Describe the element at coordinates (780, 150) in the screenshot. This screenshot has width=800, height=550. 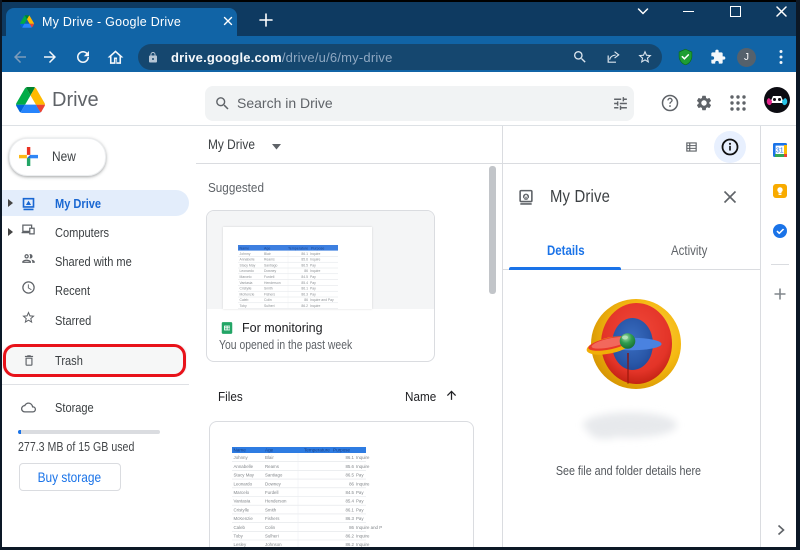
I see `svg-text: 31` at that location.